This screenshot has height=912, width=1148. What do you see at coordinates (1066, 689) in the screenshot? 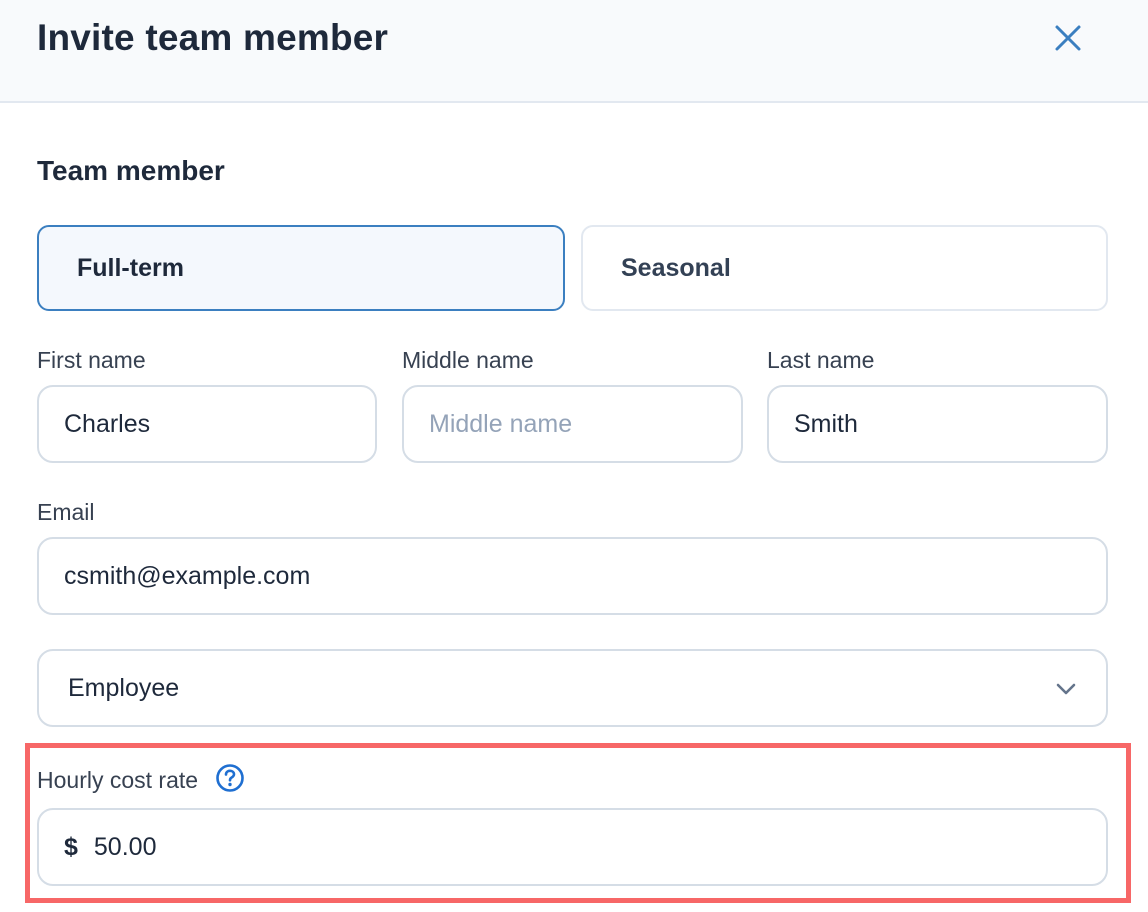
I see `chevron-down-icon` at bounding box center [1066, 689].